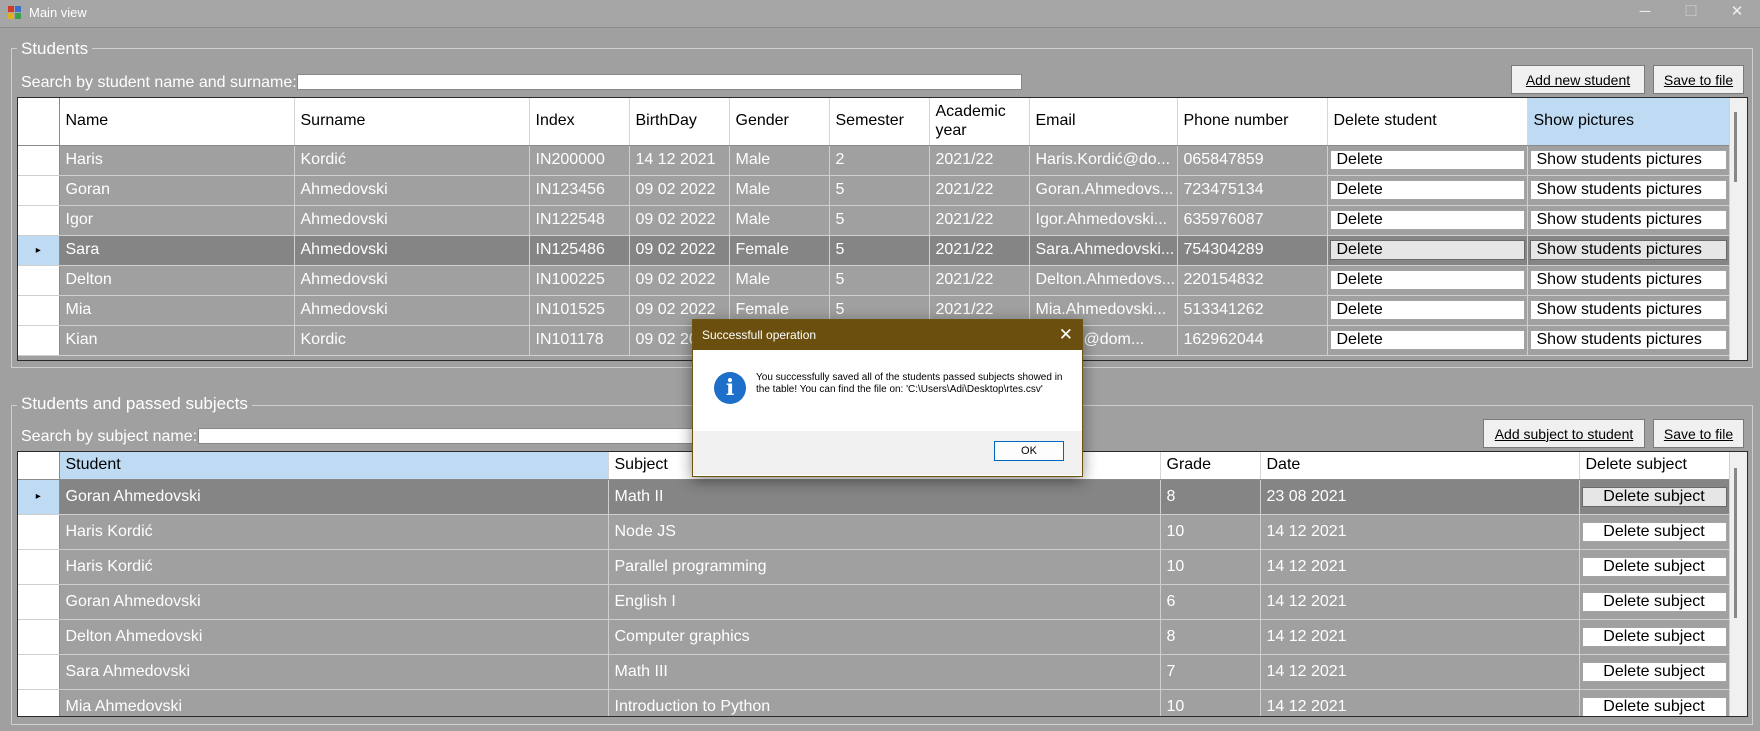  Describe the element at coordinates (1698, 79) in the screenshot. I see `save-students-to-file-button: Save to file` at that location.